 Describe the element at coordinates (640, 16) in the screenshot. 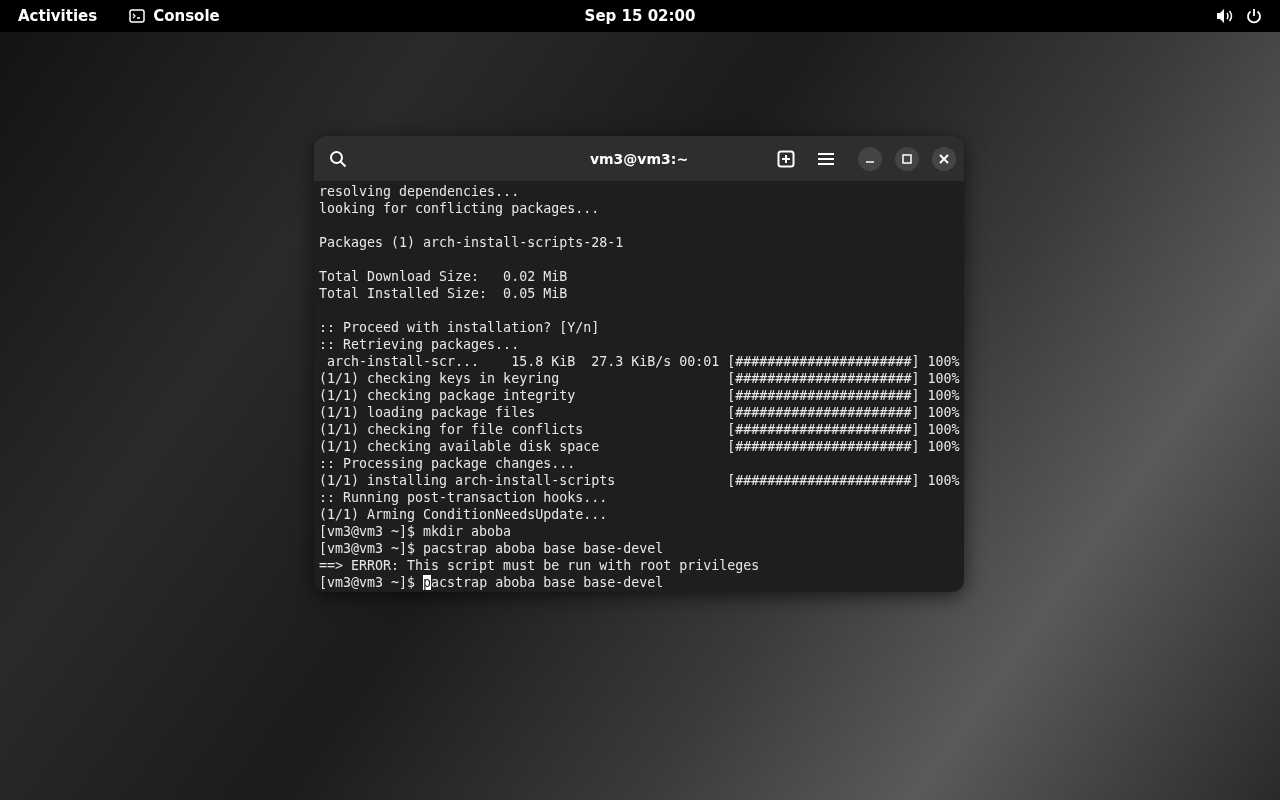

I see `clock-button: Sep 15 02:00` at that location.